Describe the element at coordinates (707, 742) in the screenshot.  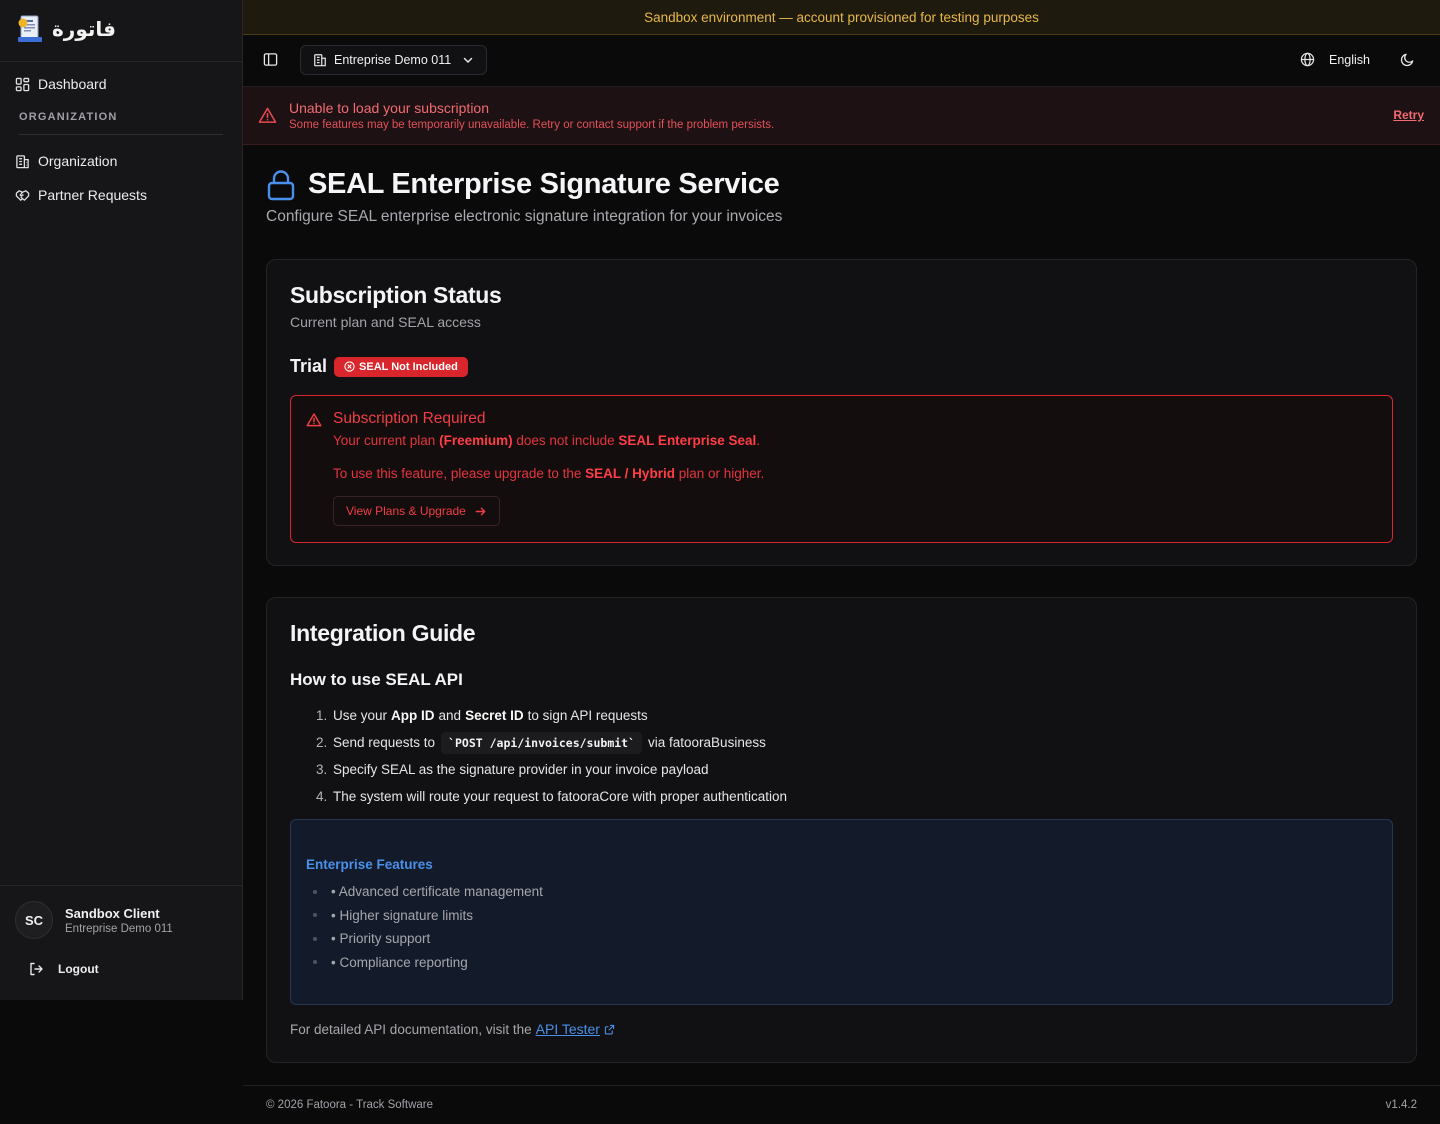
I see `step-text: via fatooraBusiness` at that location.